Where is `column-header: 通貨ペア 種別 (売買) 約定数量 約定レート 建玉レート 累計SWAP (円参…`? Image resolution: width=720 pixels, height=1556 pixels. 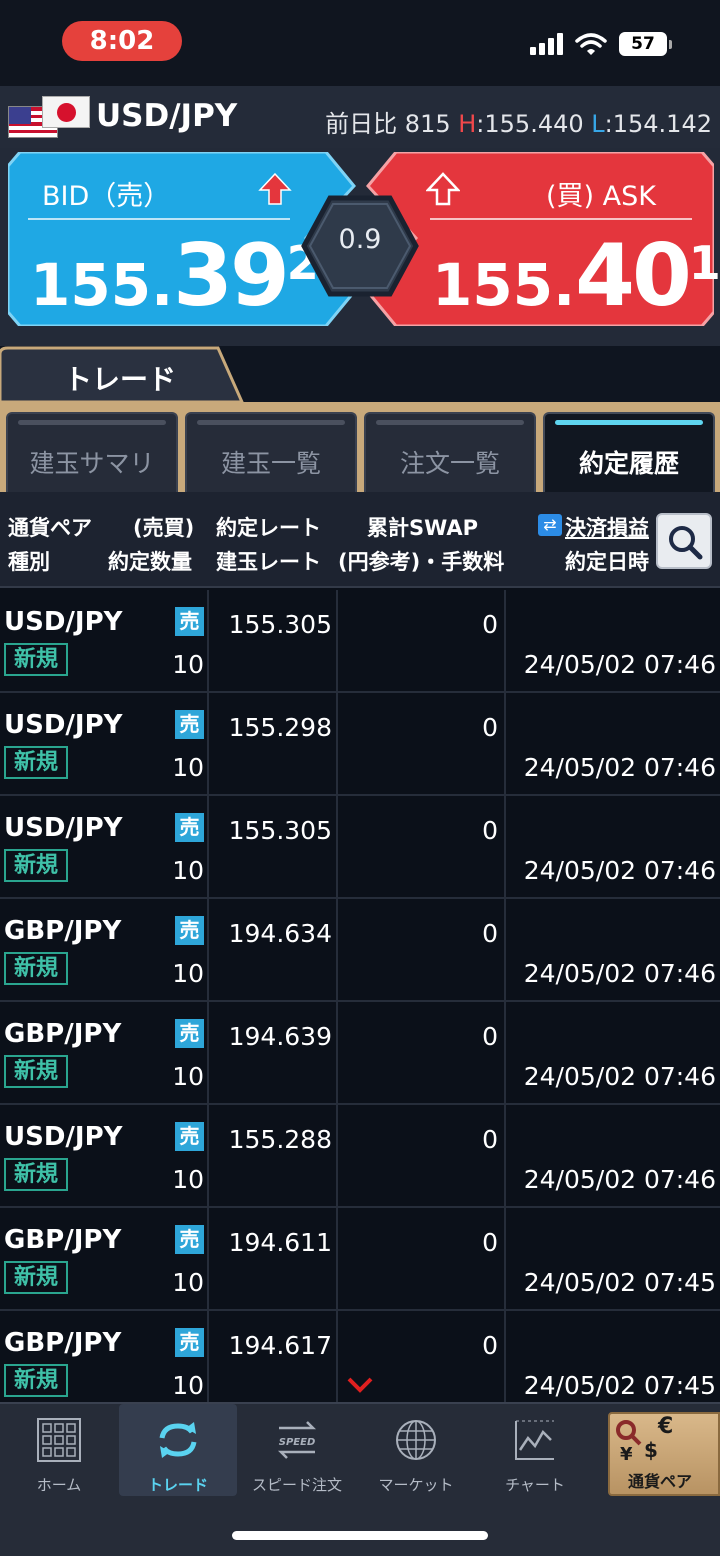 column-header: 通貨ペア 種別 (売買) 約定数量 約定レート 建玉レート 累計SWAP (円参… is located at coordinates (360, 540).